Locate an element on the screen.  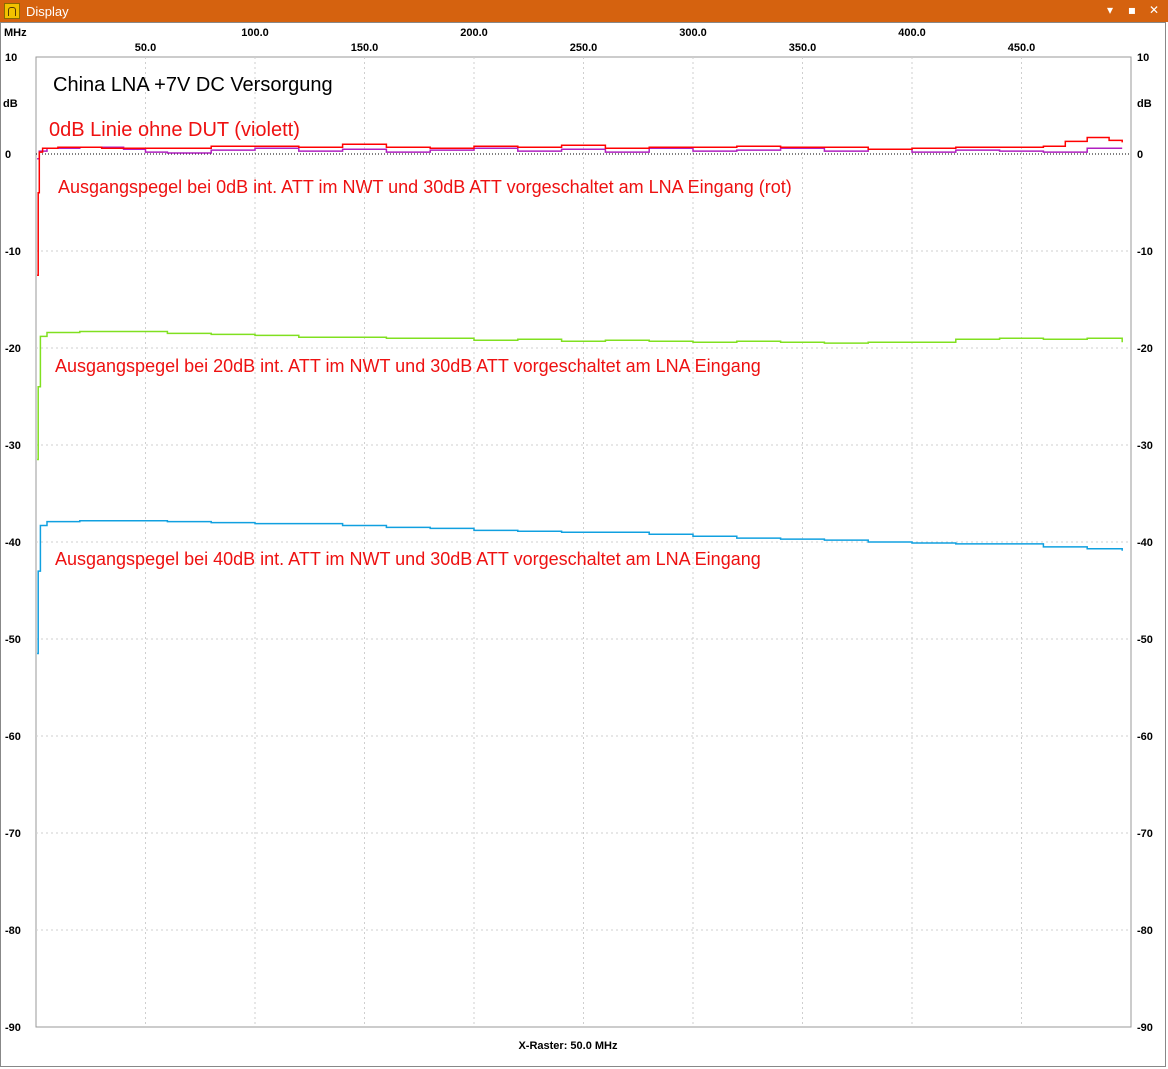
x-tick-label: 350.0 is located at coordinates (803, 48).